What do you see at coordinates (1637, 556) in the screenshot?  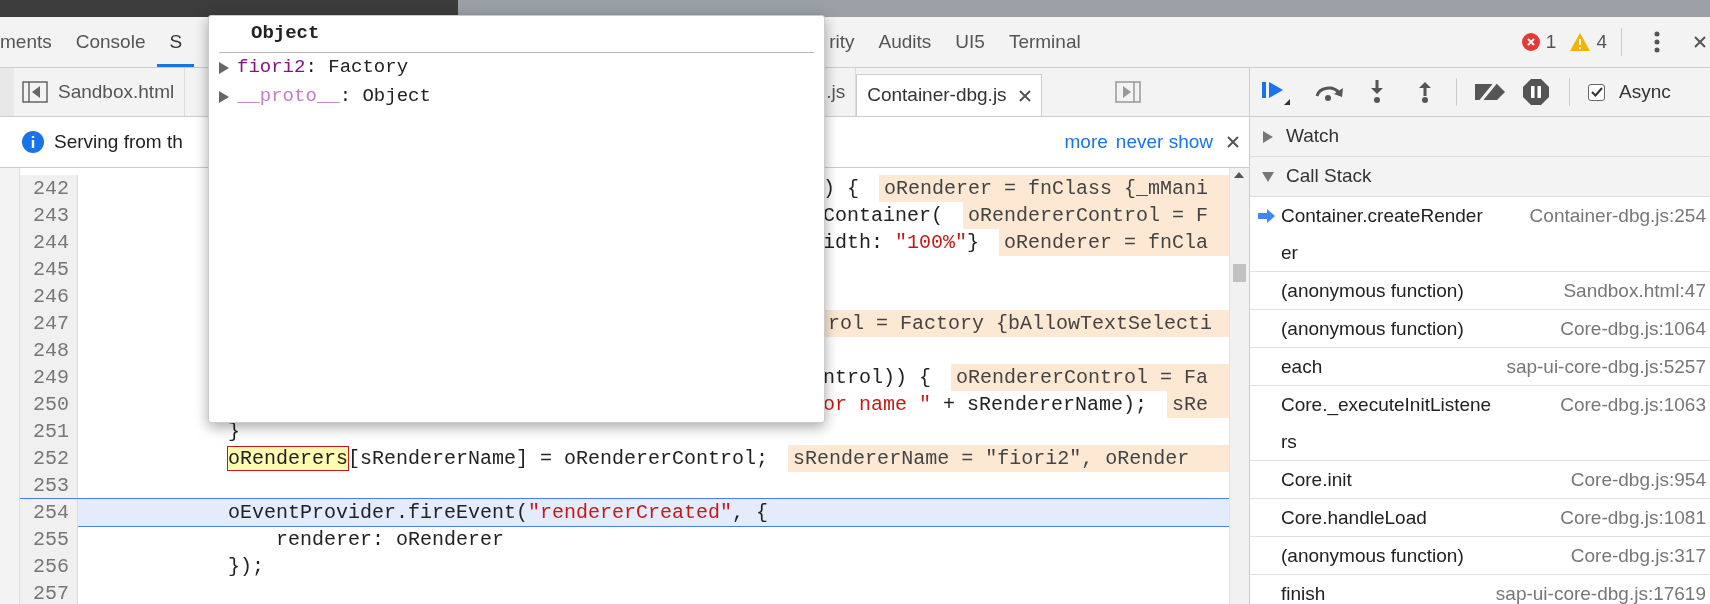 I see `frame-location: Core-dbg.js:317` at bounding box center [1637, 556].